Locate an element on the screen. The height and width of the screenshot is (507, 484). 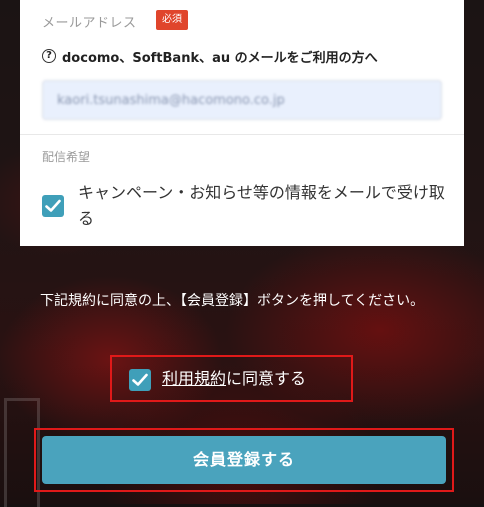
divider is located at coordinates (242, 134).